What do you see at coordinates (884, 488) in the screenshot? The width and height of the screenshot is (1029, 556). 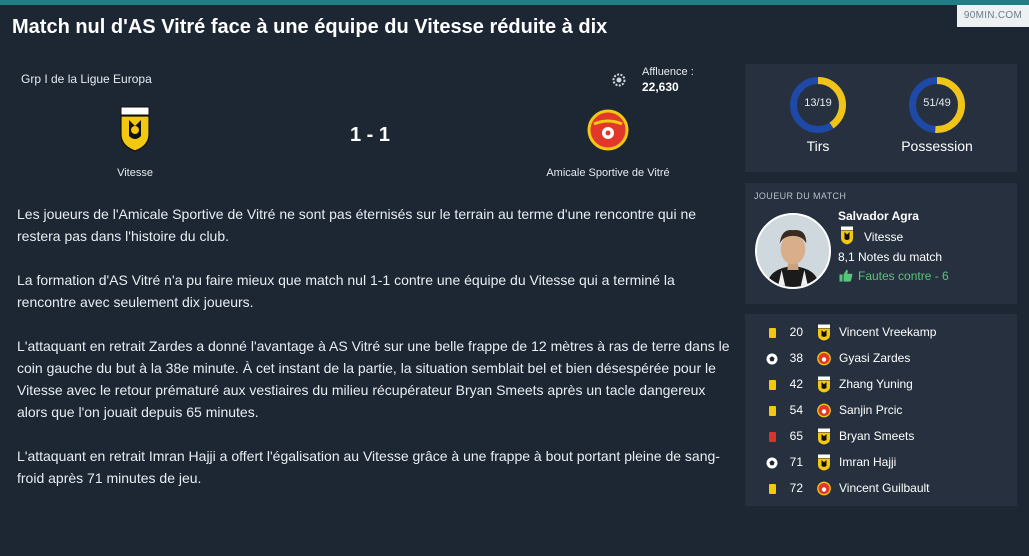 I see `event-player-name: Vincent Guilbault` at bounding box center [884, 488].